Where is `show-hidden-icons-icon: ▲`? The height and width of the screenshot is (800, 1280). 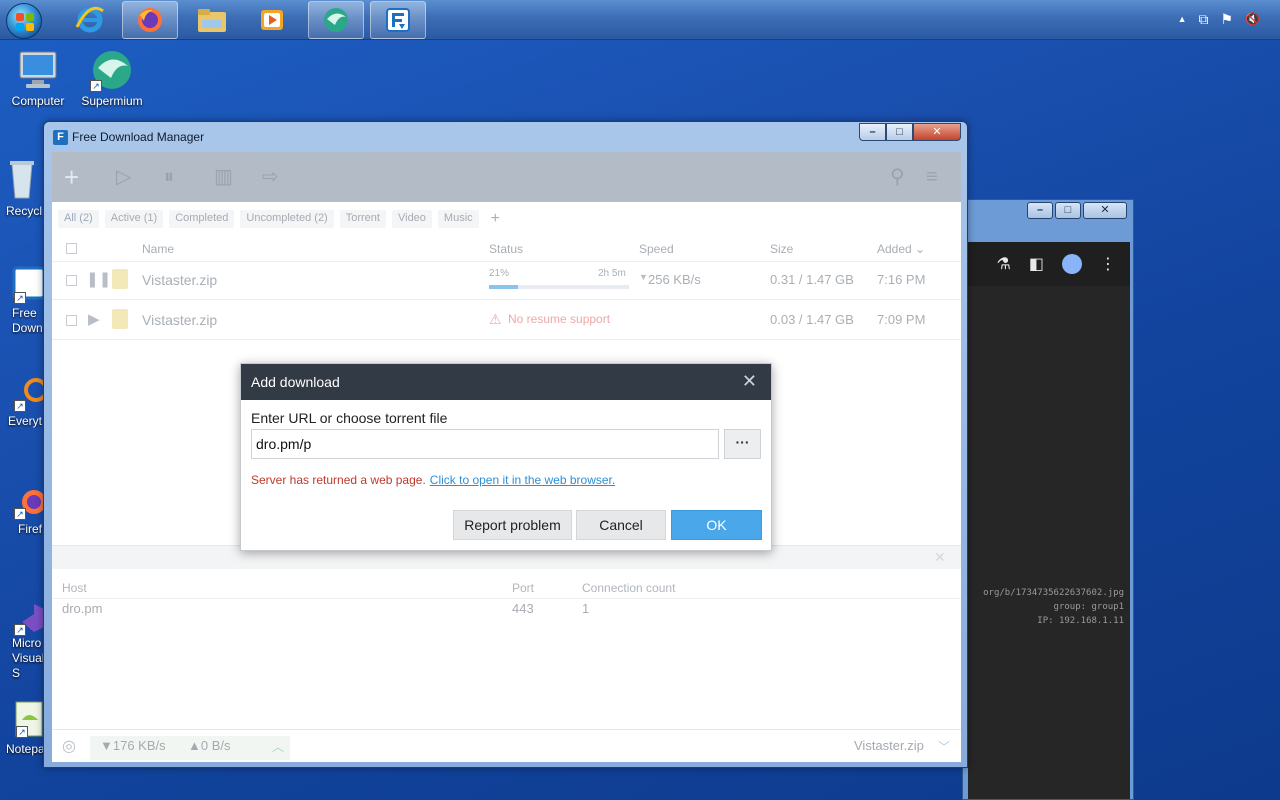 show-hidden-icons-icon: ▲ is located at coordinates (1182, 19).